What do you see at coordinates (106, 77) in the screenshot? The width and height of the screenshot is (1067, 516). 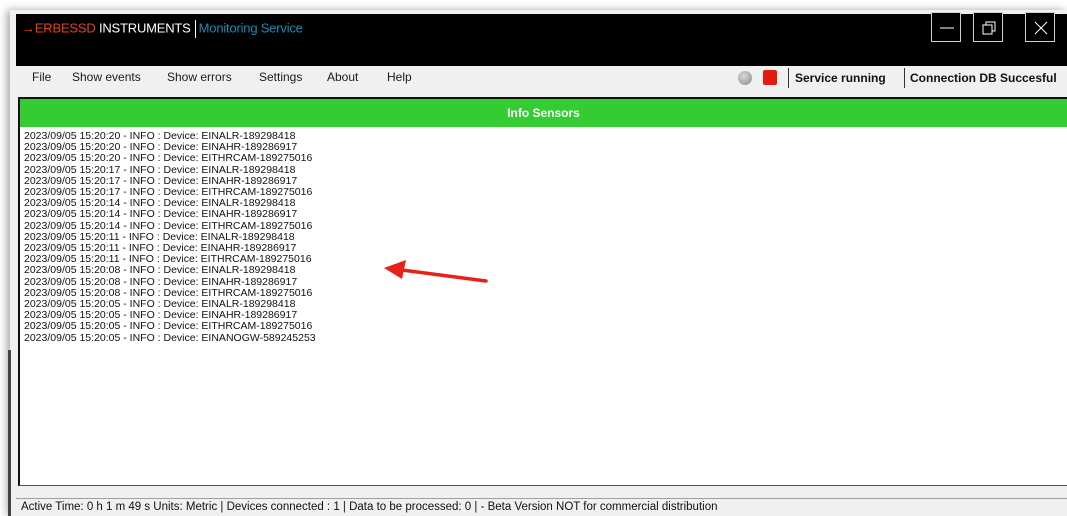 I see `menu-show-events: Show events` at bounding box center [106, 77].